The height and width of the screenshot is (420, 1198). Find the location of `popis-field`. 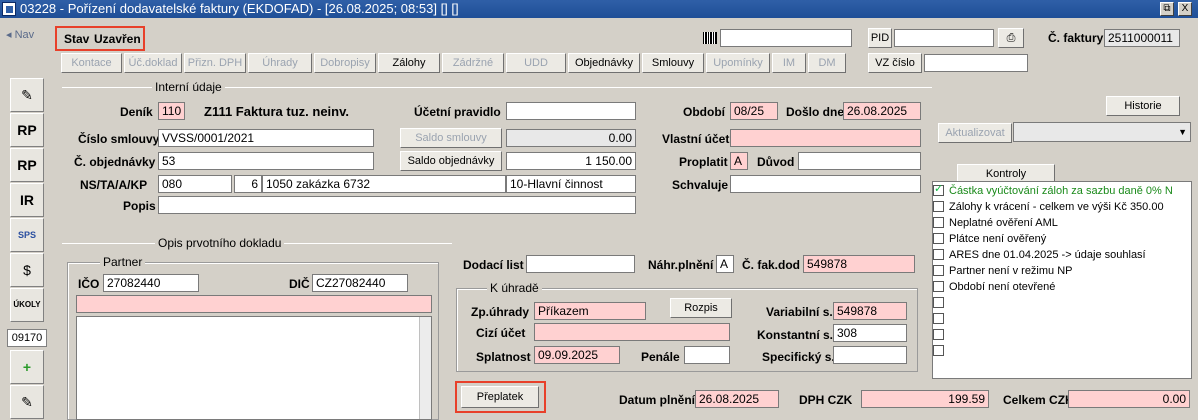

popis-field is located at coordinates (397, 205).